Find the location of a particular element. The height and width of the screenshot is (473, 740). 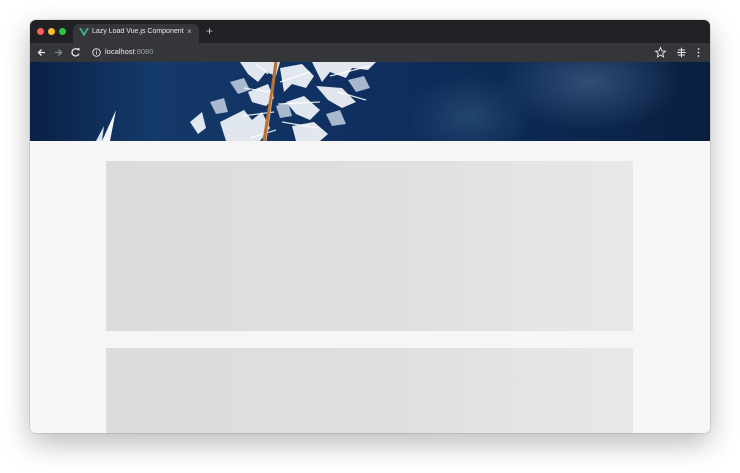

tab-strip: Lazy Load Vue.js Components × + is located at coordinates (370, 31).